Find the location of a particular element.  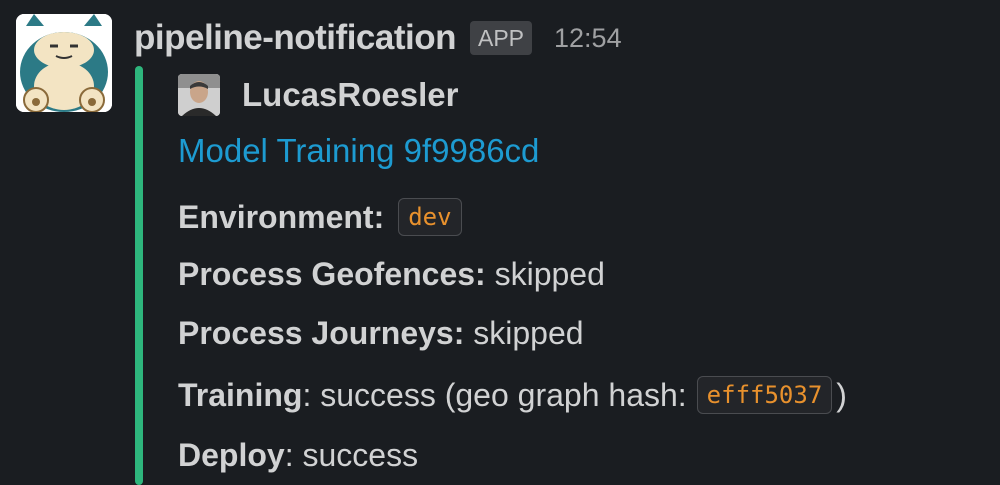

field-process-geofences: Process Geofences: skipped is located at coordinates (391, 274).